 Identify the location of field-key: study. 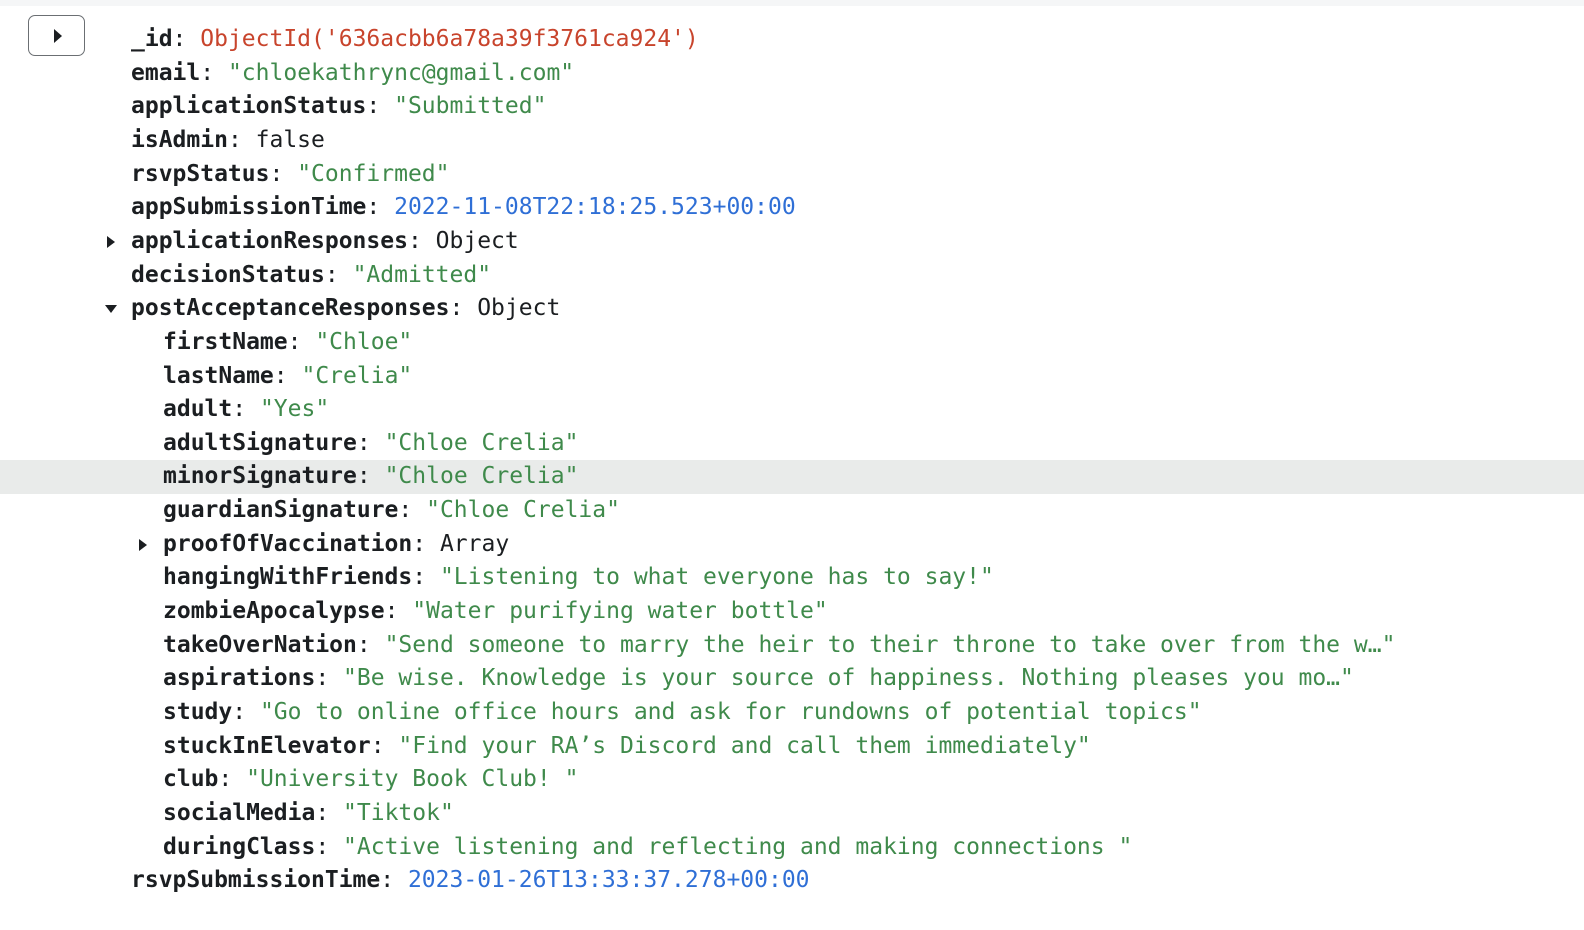
(198, 712).